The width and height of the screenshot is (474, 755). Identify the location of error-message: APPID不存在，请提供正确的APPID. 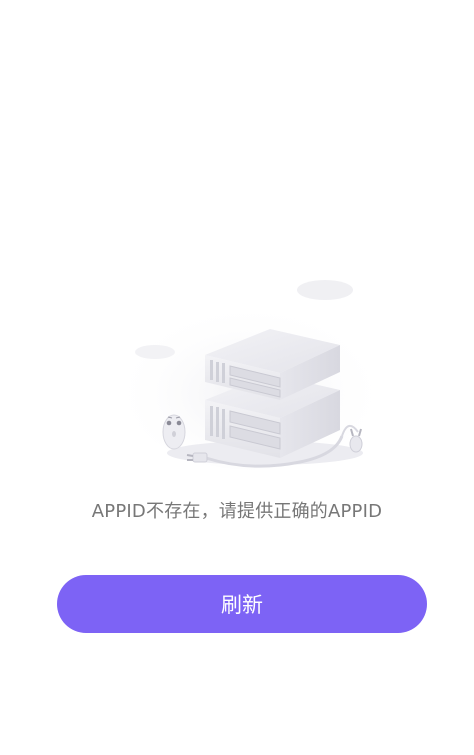
(237, 511).